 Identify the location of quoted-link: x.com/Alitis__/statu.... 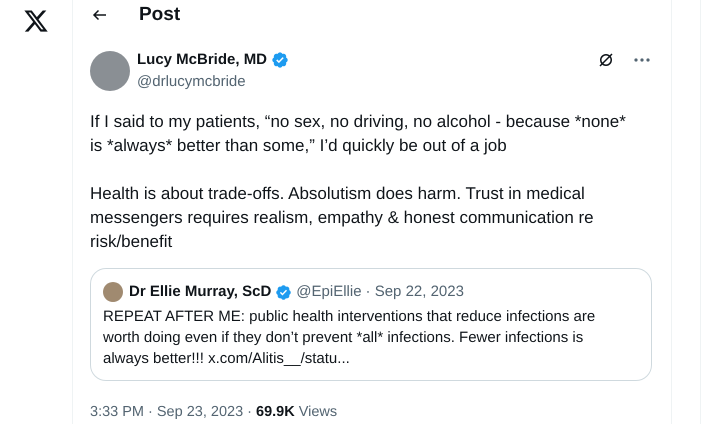
(279, 359).